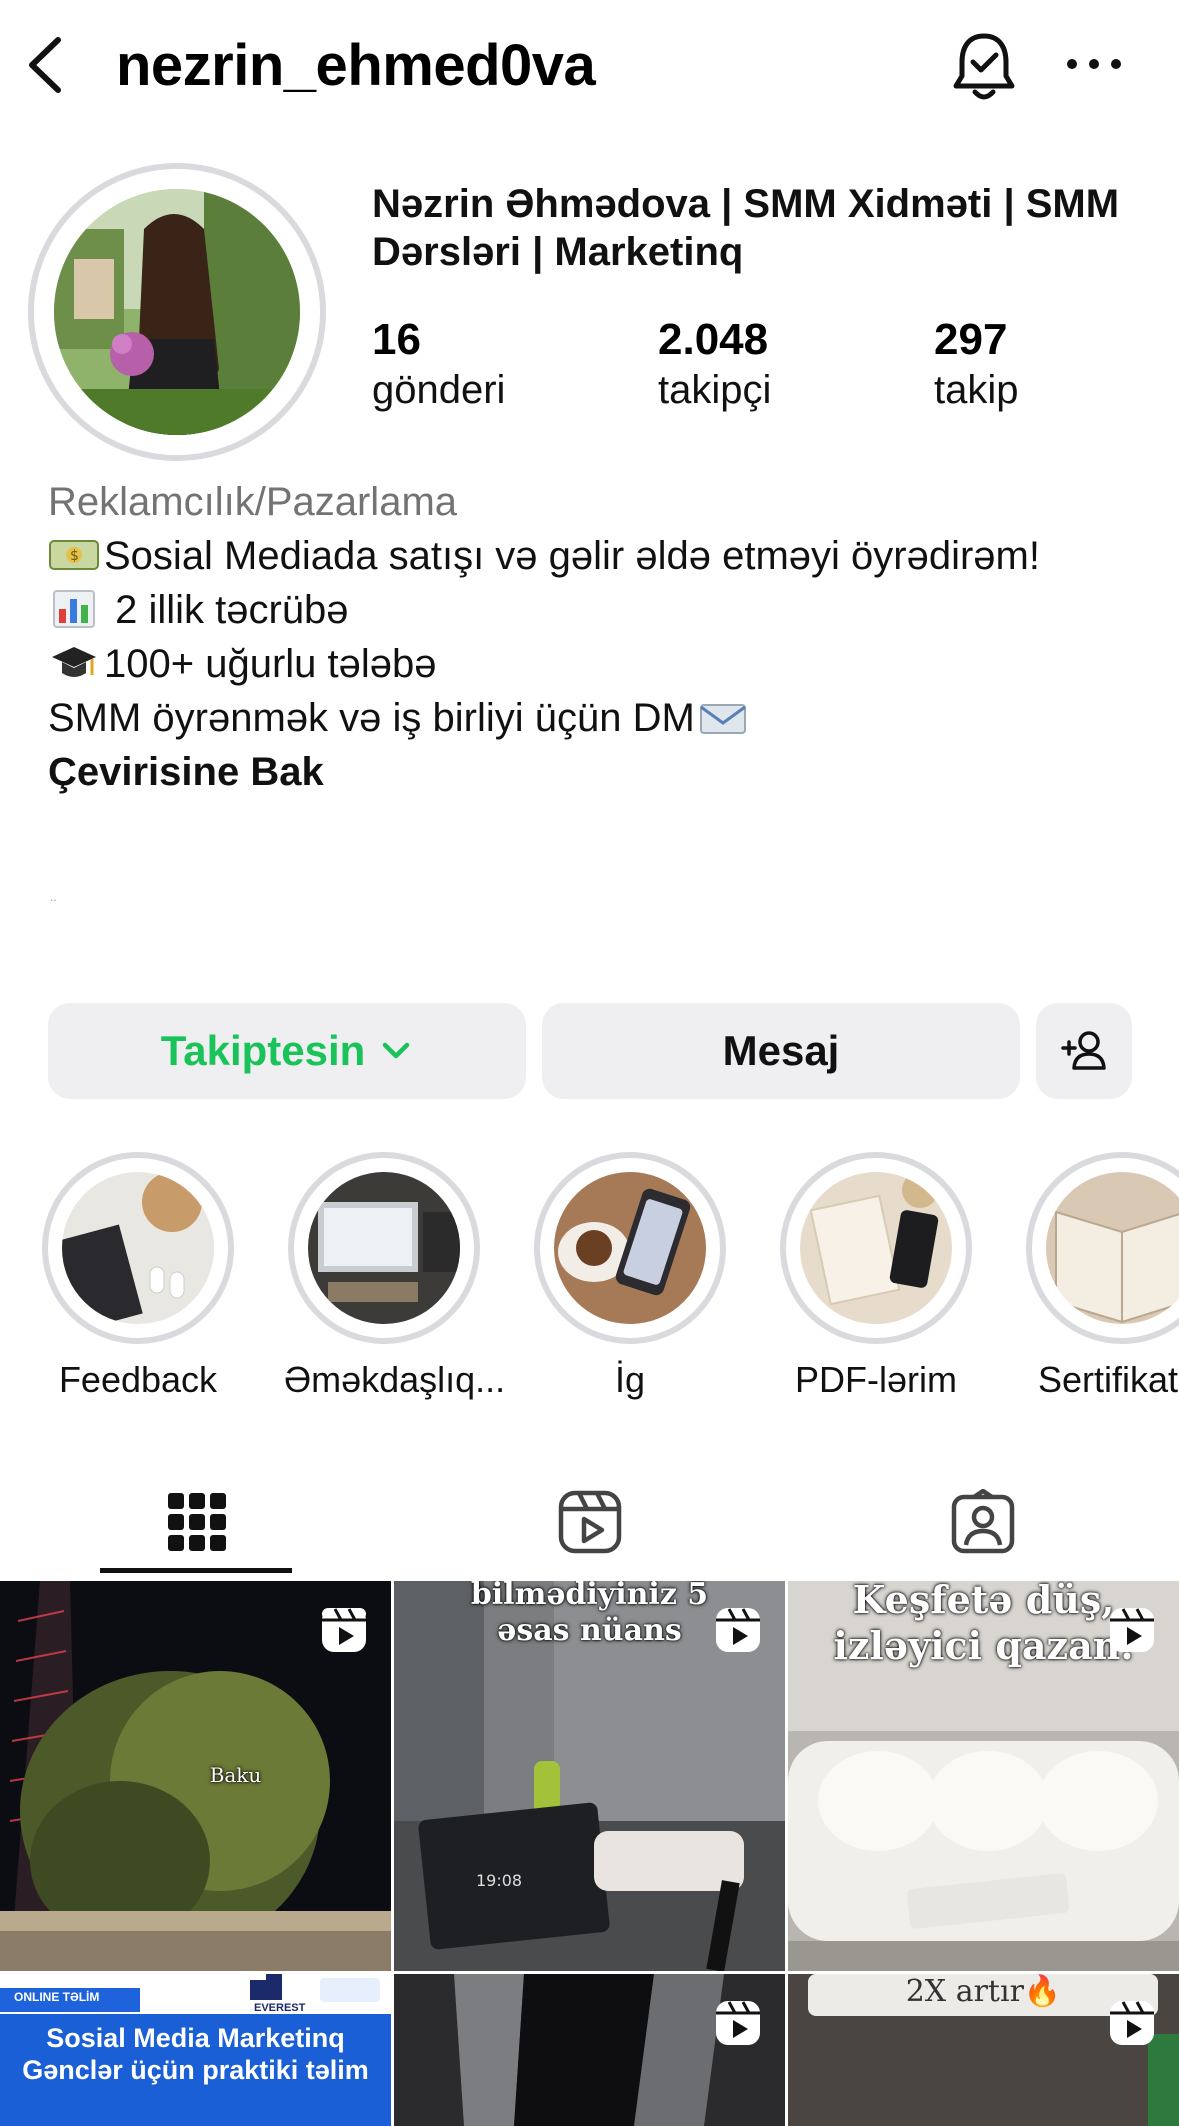 The height and width of the screenshot is (2126, 1179). I want to click on grid-icon, so click(196, 1522).